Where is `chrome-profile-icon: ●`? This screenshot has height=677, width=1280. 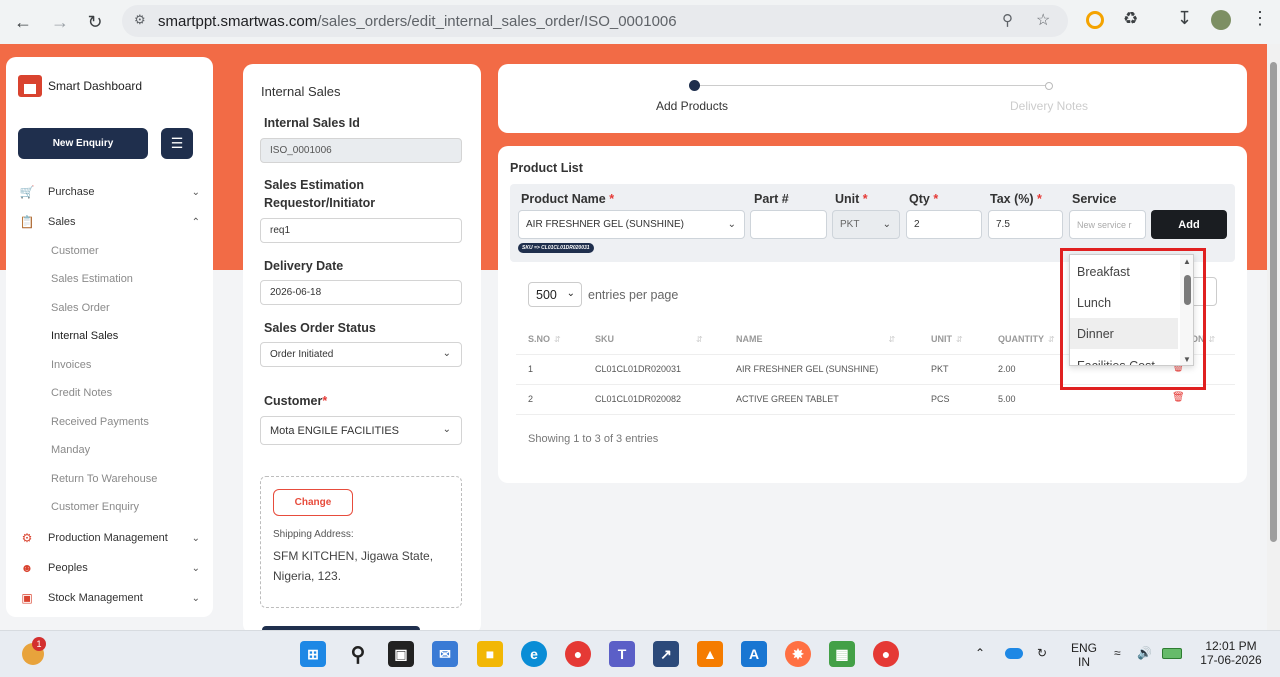
chrome-profile-icon: ● is located at coordinates (886, 654).